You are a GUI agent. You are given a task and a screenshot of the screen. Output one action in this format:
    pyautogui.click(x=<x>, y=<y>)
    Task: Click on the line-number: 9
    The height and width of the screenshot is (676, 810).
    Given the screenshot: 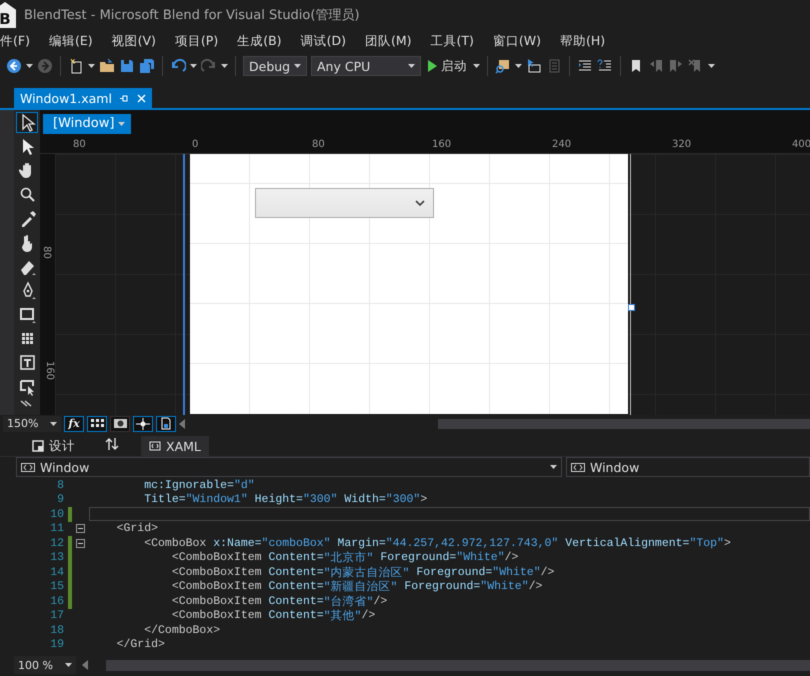 What is the action you would take?
    pyautogui.click(x=60, y=499)
    